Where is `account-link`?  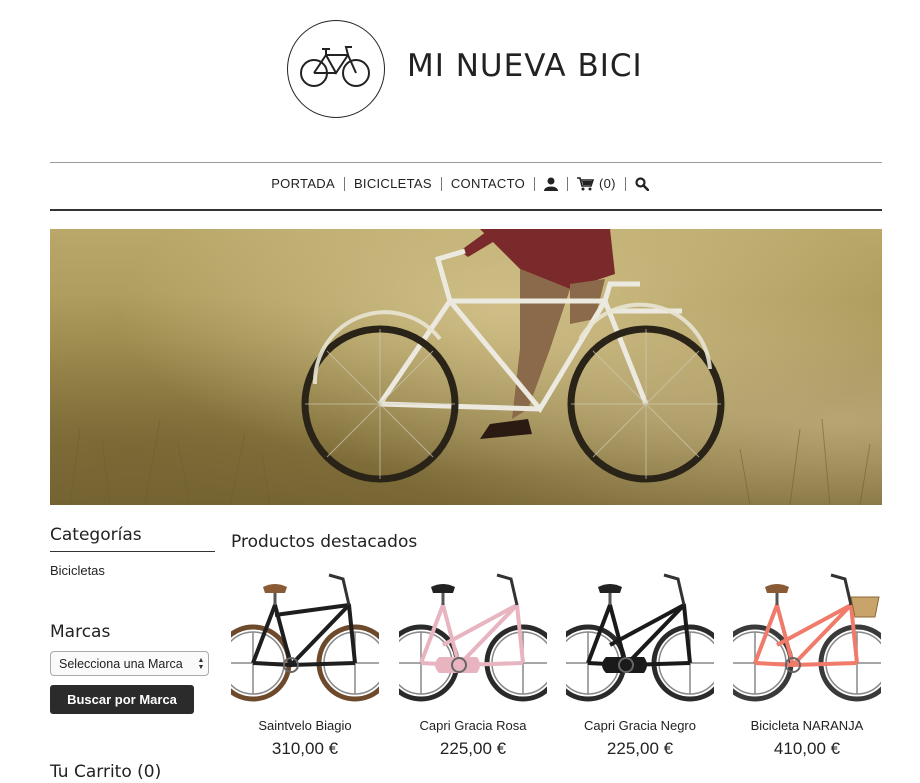 account-link is located at coordinates (551, 184).